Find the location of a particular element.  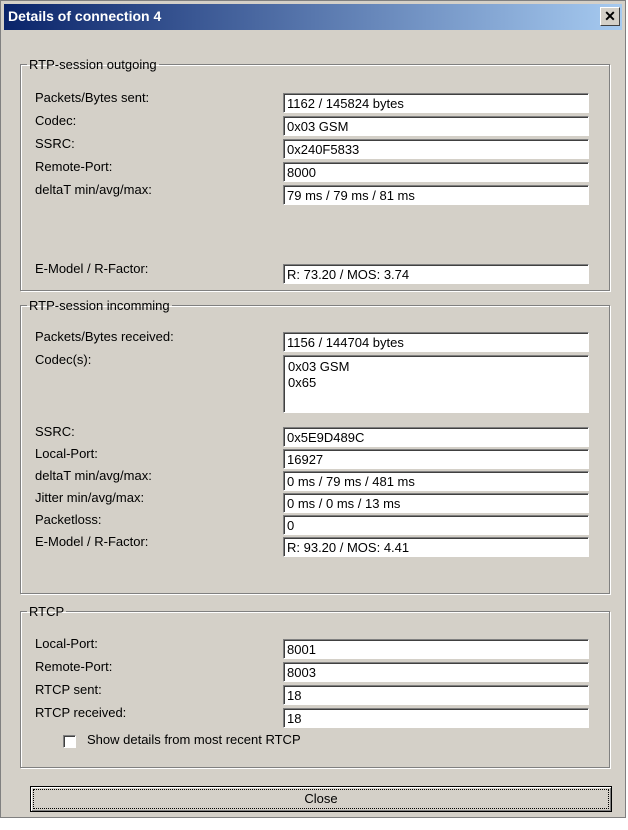

group-title-incoming: RTP-session incomming is located at coordinates (99, 305).